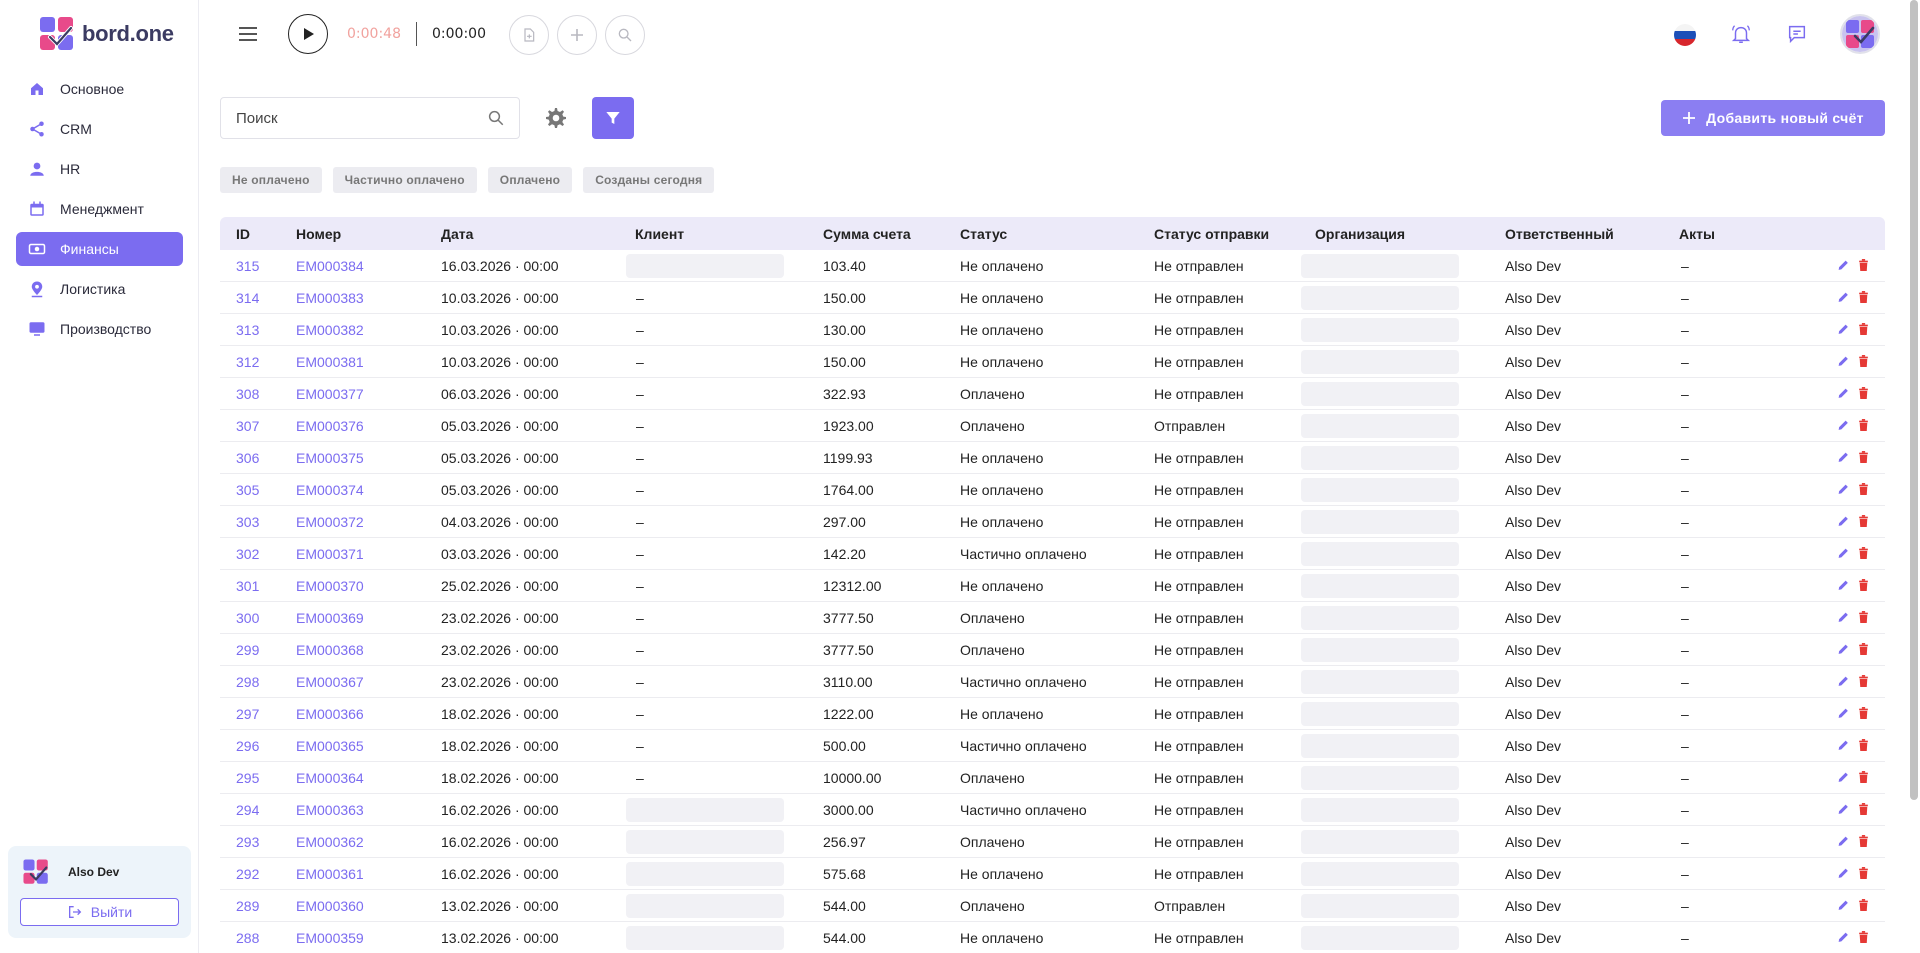 The width and height of the screenshot is (1920, 953). Describe the element at coordinates (247, 394) in the screenshot. I see `cell-id: 308` at that location.